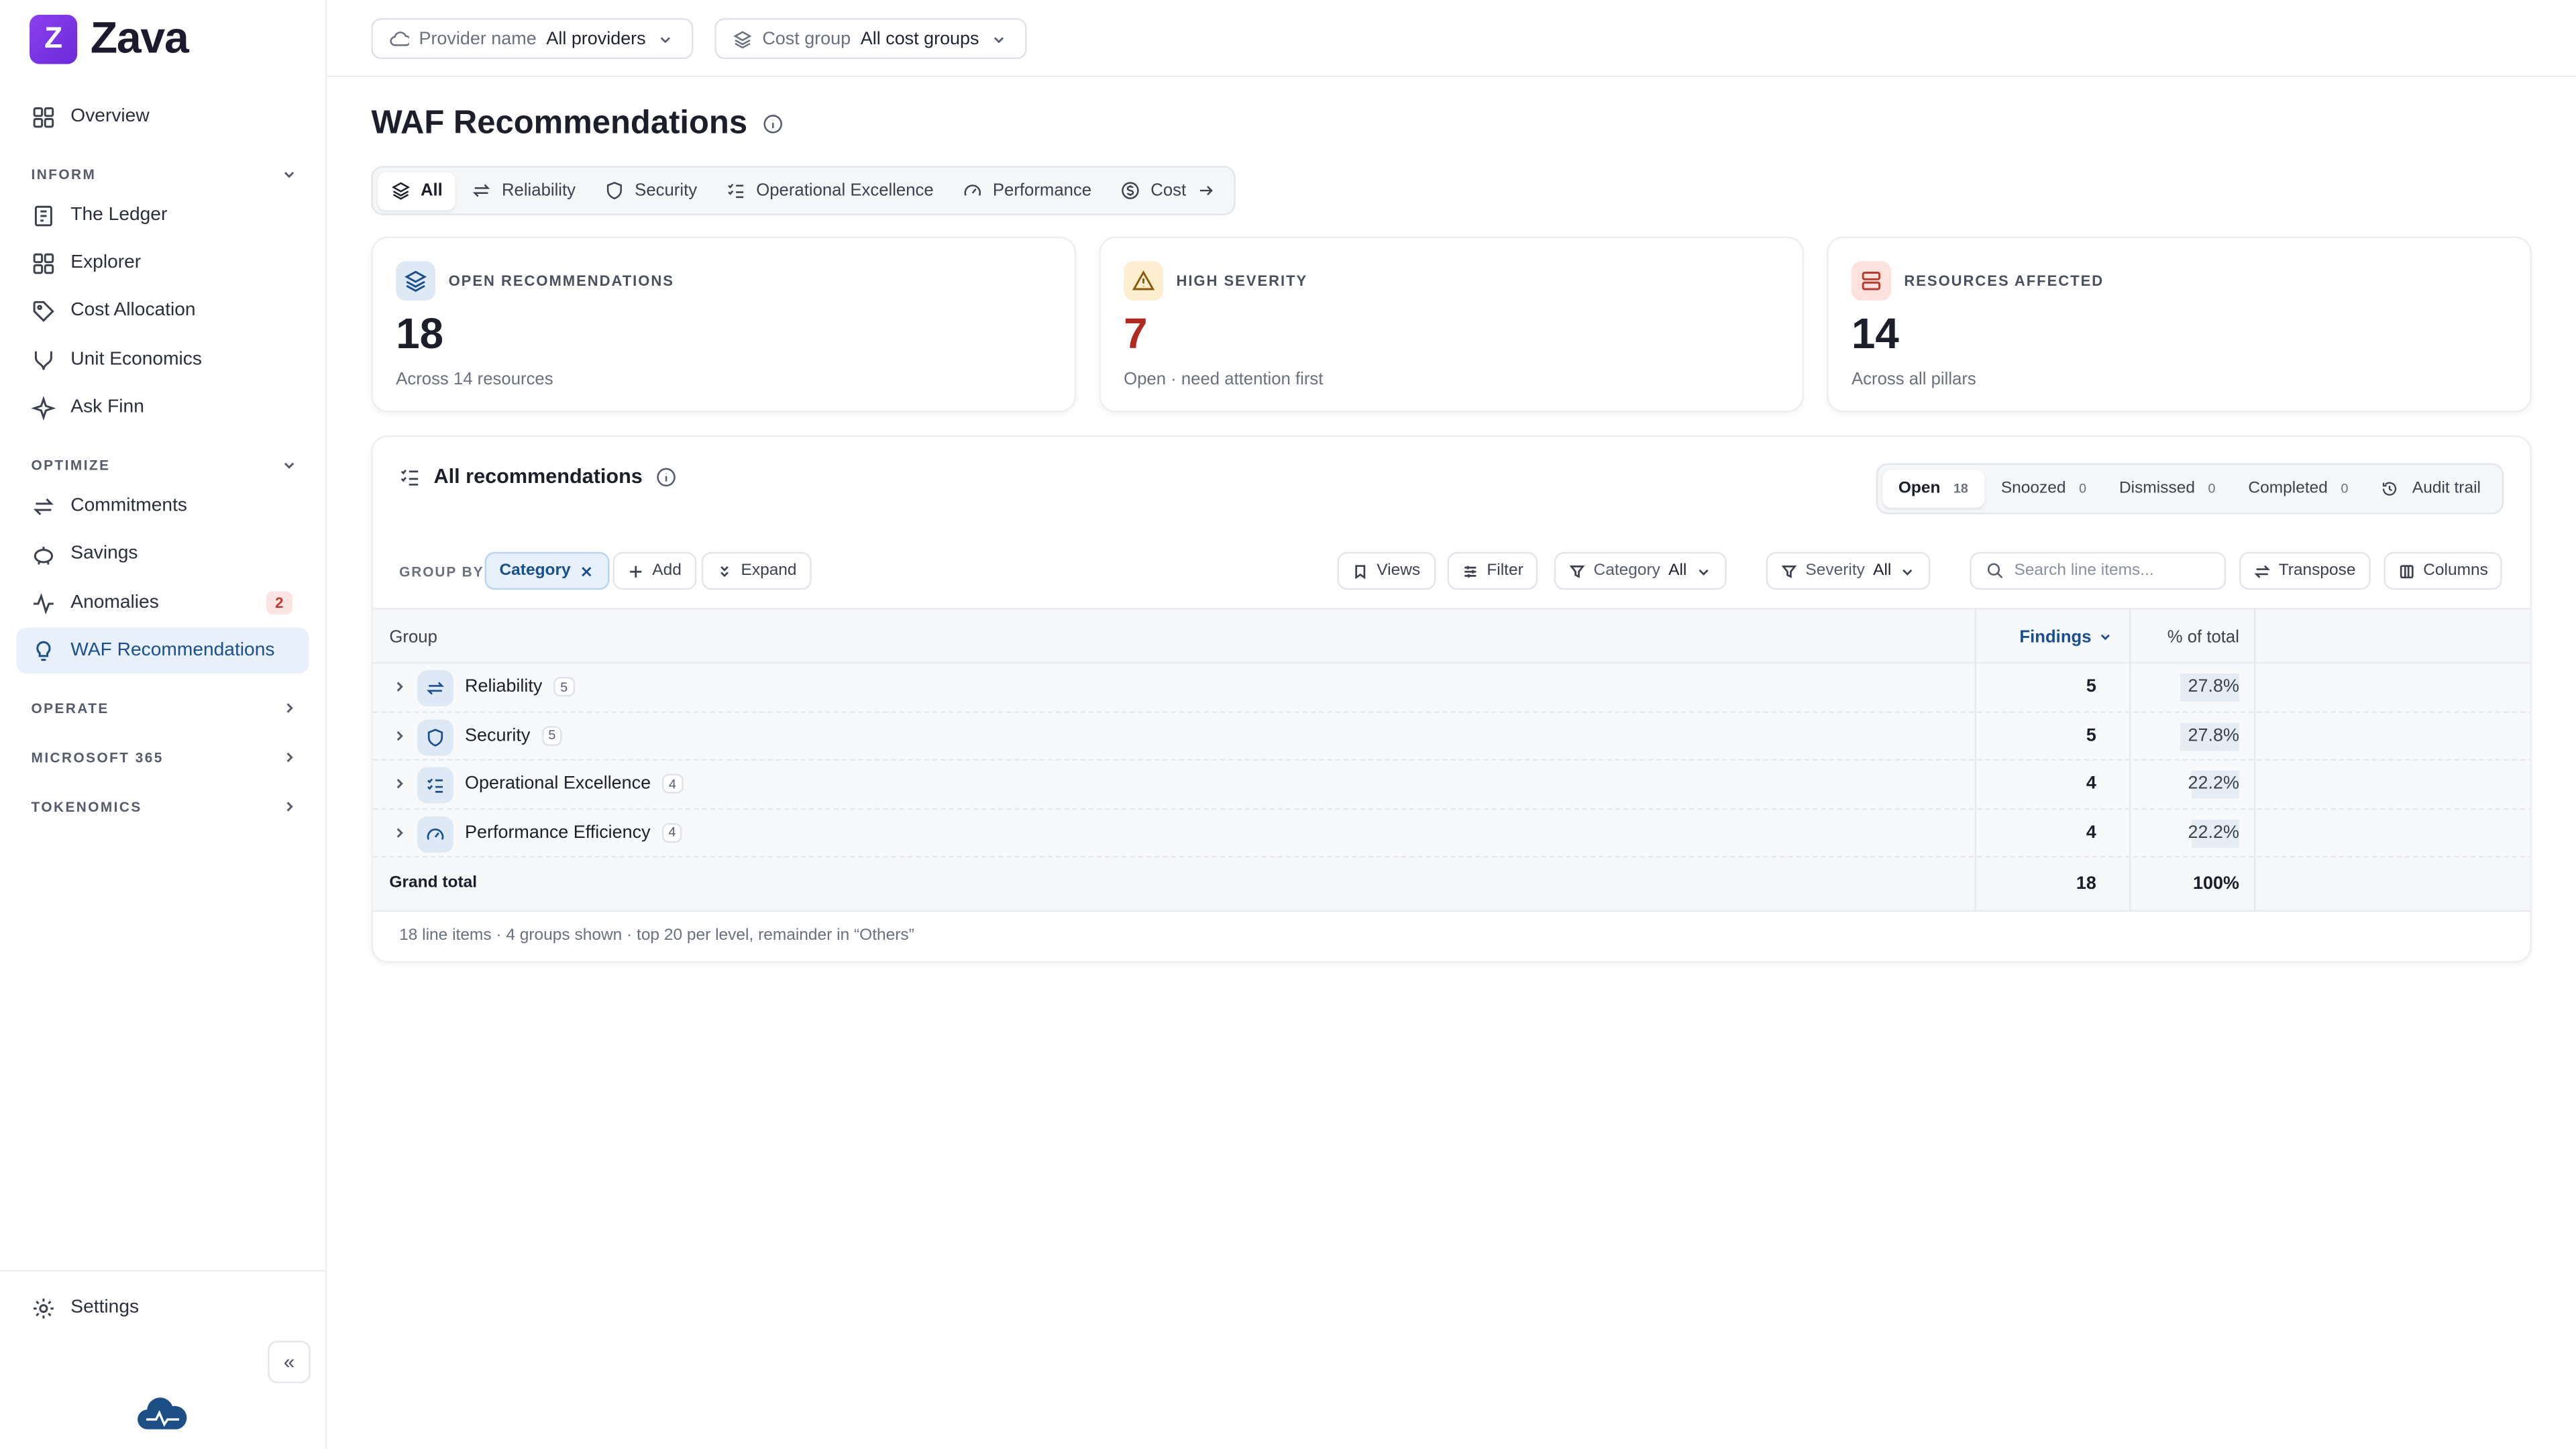 The height and width of the screenshot is (1449, 2576). What do you see at coordinates (162, 1308) in the screenshot?
I see `sidebar-item-settings: Settings` at bounding box center [162, 1308].